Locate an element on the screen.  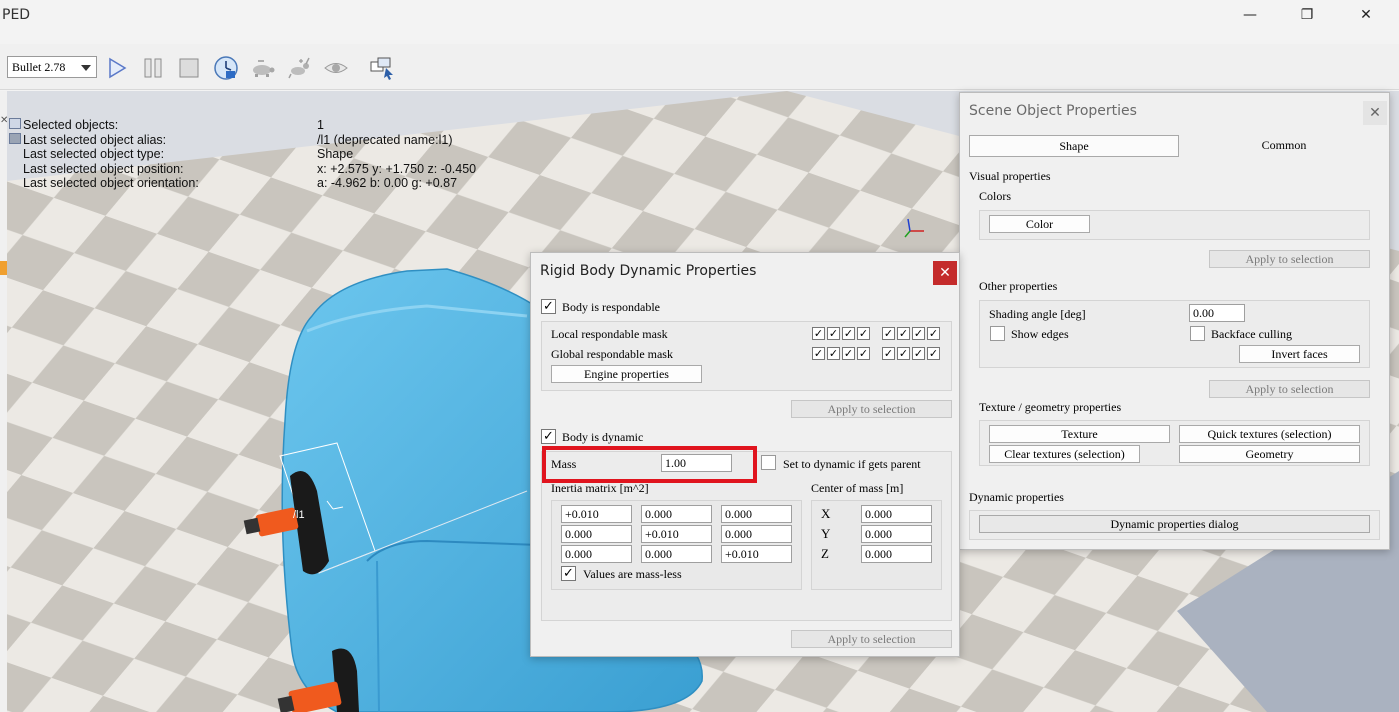
mass-highlight-box is located at coordinates (649, 464).